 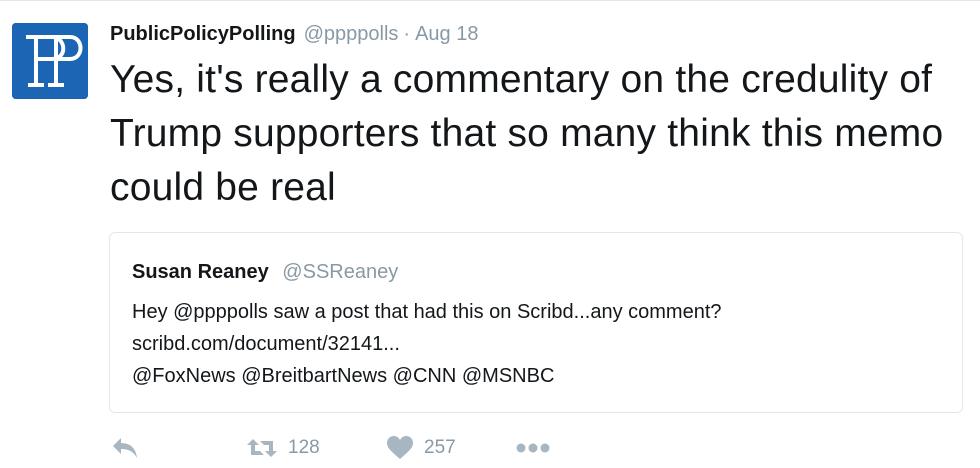 What do you see at coordinates (304, 447) in the screenshot?
I see `retweet-count: 128` at bounding box center [304, 447].